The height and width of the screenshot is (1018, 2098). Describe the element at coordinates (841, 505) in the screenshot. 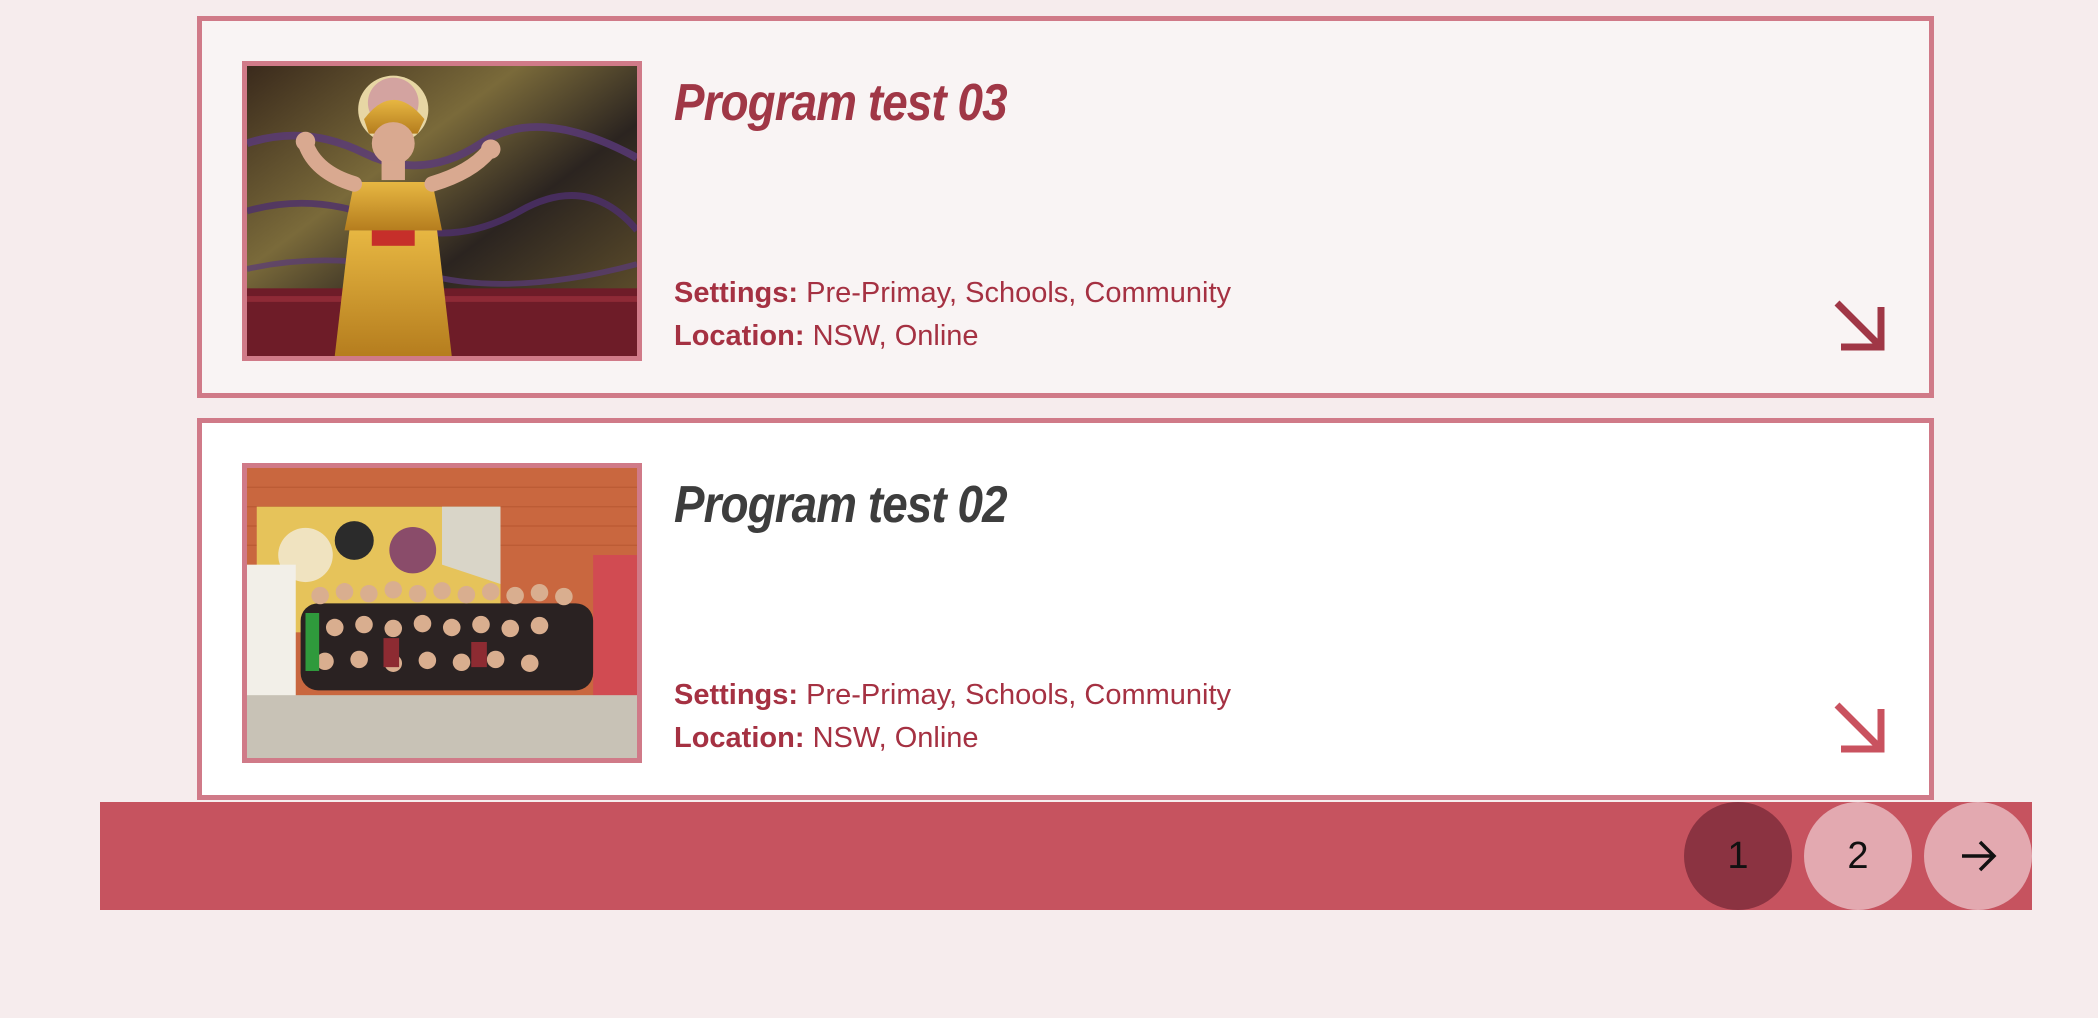

I see `program-title: Program test 02` at that location.